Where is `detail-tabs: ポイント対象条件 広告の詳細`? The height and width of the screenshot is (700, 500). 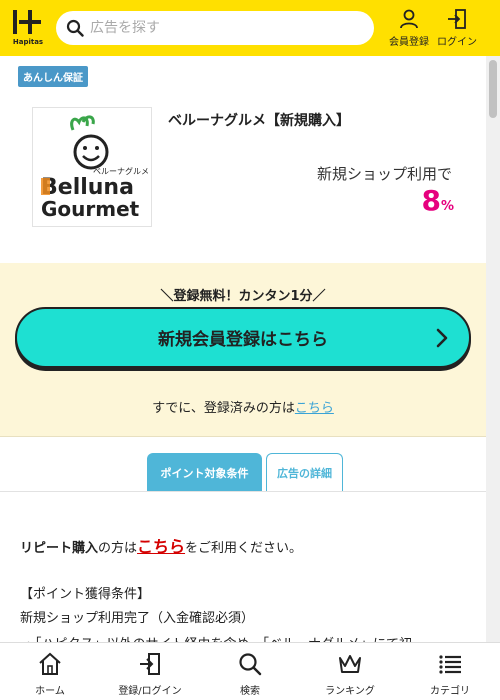 detail-tabs: ポイント対象条件 広告の詳細 is located at coordinates (245, 472).